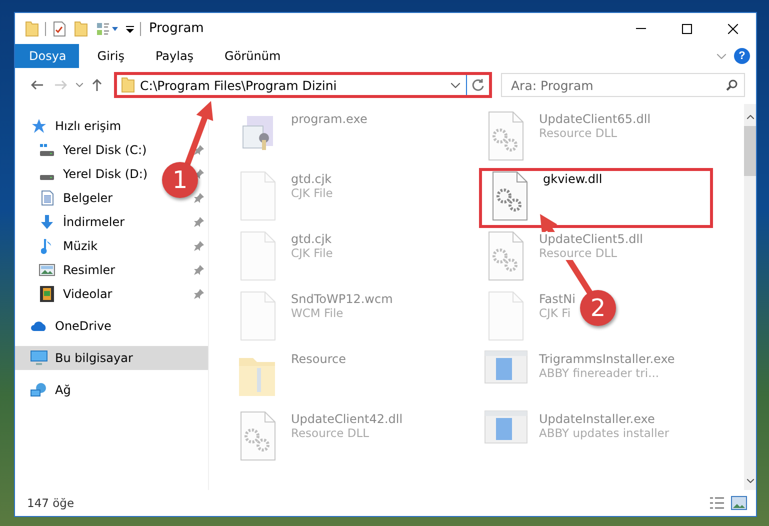 This screenshot has height=526, width=769. I want to click on file-item: program.exe, so click(352, 138).